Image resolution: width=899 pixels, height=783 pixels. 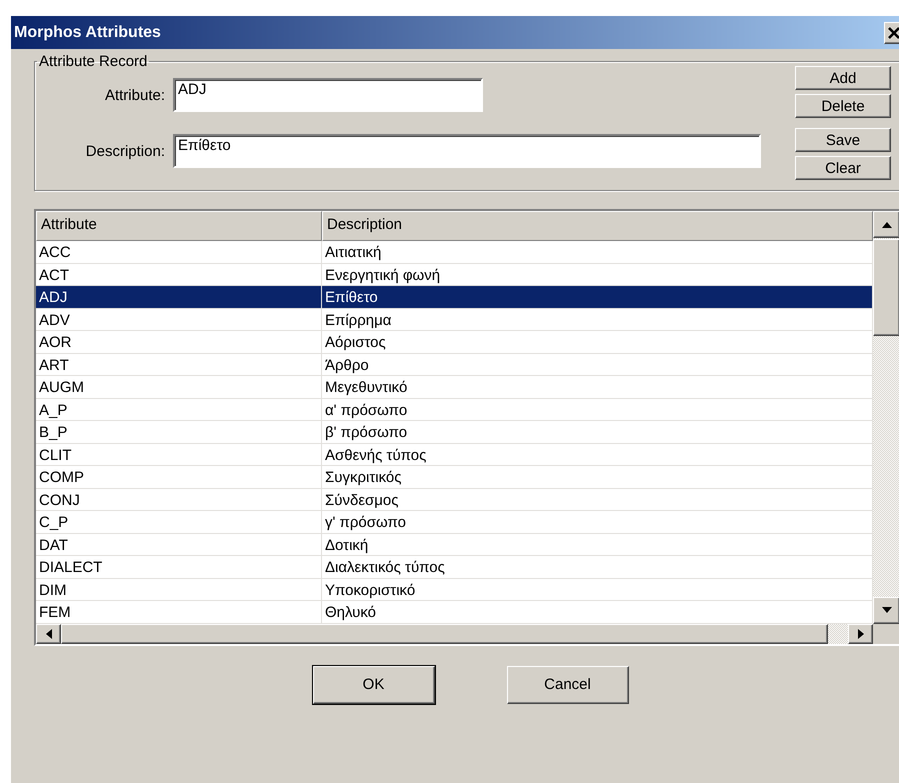 What do you see at coordinates (179, 409) in the screenshot?
I see `table-cell: A_P` at bounding box center [179, 409].